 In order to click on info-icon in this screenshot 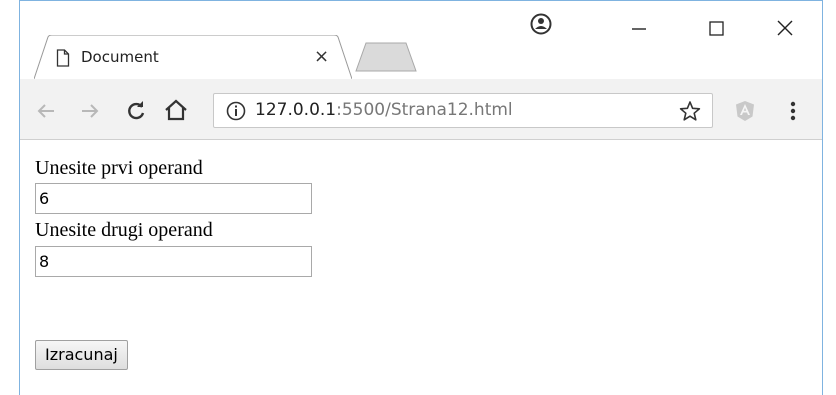, I will do `click(236, 113)`.